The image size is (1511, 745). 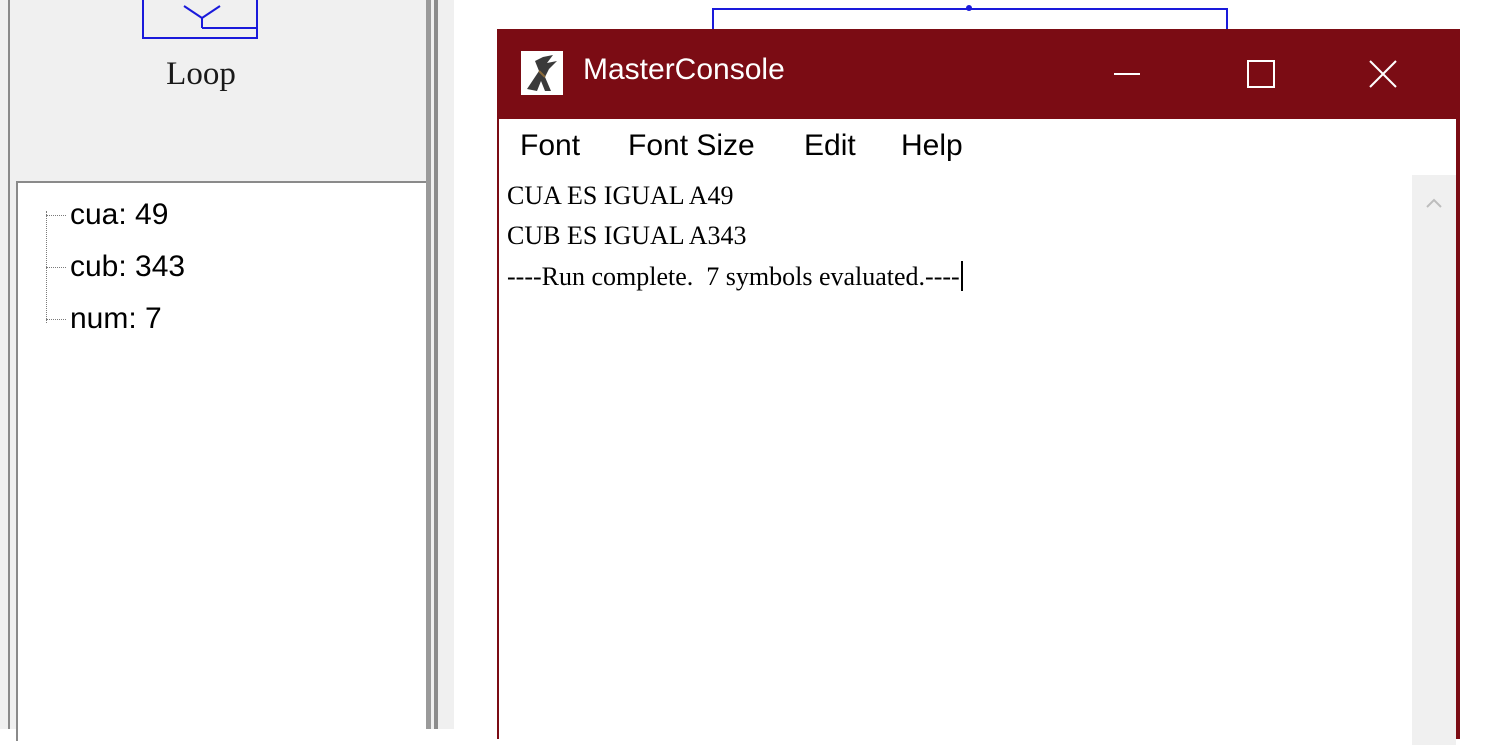 I want to click on title-bar: MasterConsole, so click(x=978, y=74).